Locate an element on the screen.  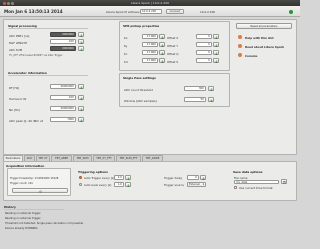
read-about-link: Read about Libera Spark is located at coordinates (264, 47).